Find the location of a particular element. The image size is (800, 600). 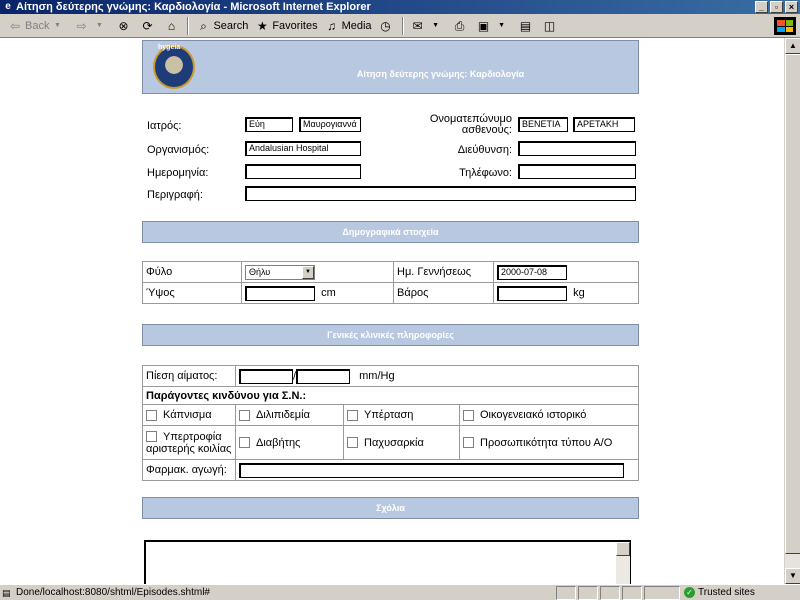

phone-label: Τηλέφωνο: is located at coordinates (485, 173).